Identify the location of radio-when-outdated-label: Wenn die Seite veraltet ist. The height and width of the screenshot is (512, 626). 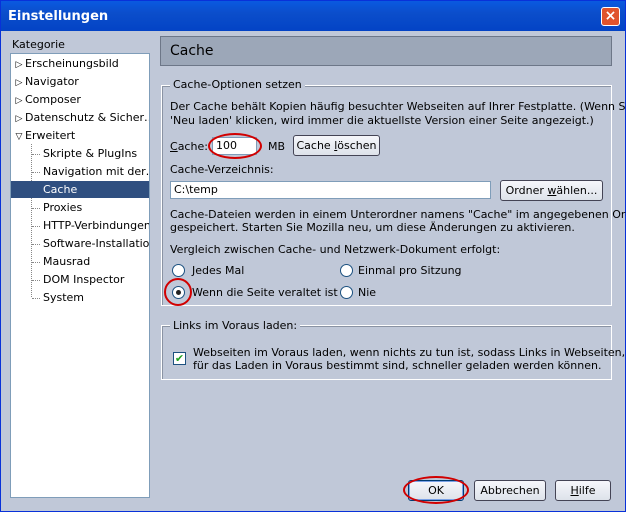
(265, 292).